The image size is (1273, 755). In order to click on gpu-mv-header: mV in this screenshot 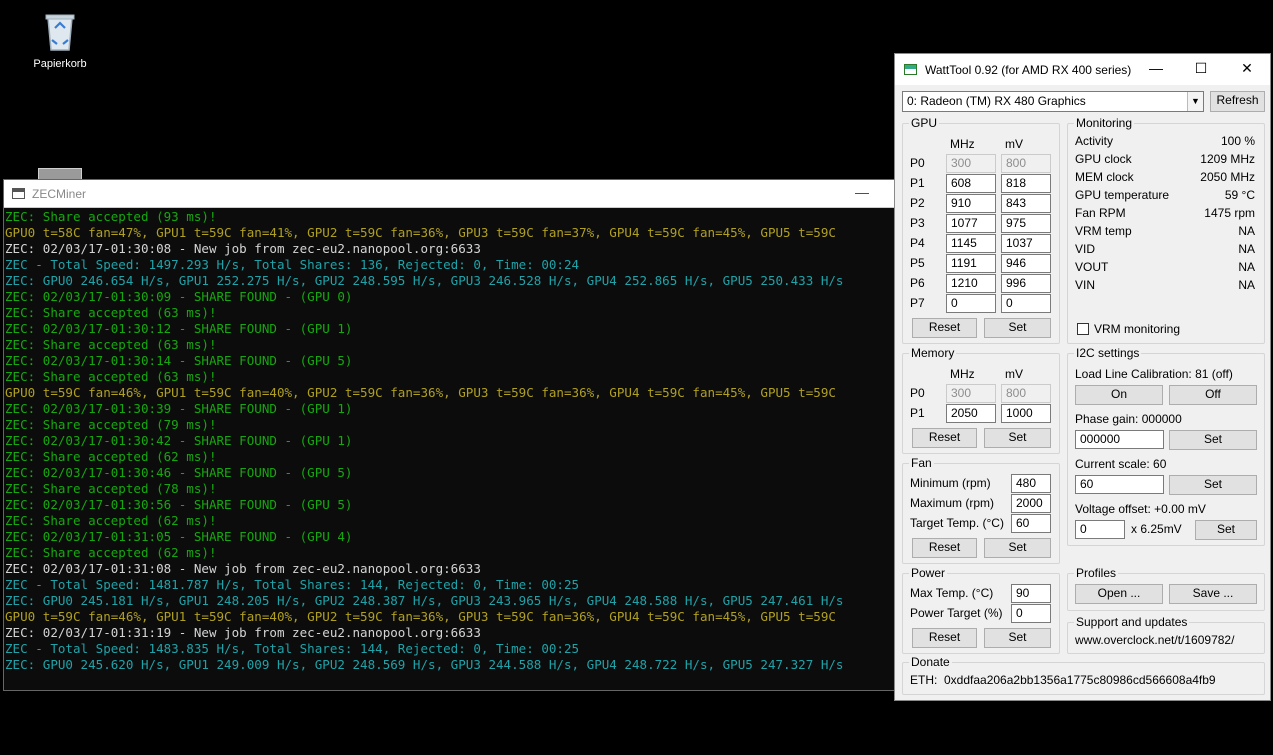, I will do `click(1014, 144)`.